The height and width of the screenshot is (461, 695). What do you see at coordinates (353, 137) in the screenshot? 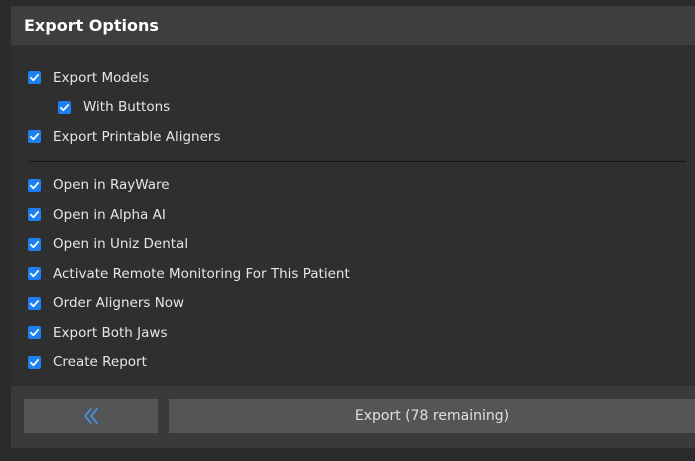
I see `option-export-printable-aligners: Export Printable Aligners` at bounding box center [353, 137].